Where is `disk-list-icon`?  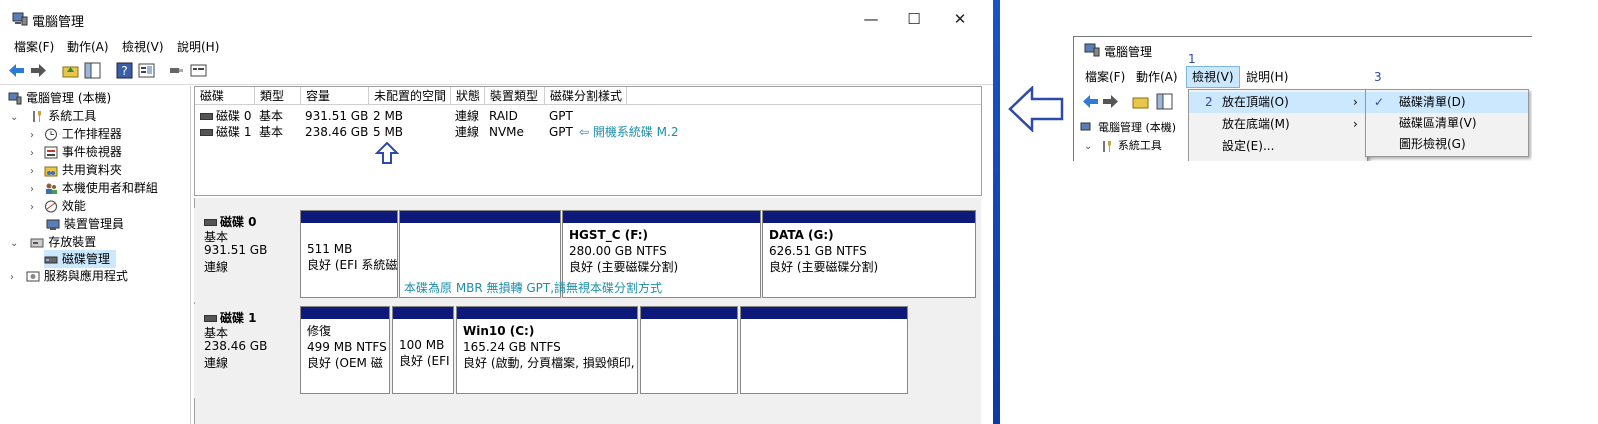 disk-list-icon is located at coordinates (198, 70).